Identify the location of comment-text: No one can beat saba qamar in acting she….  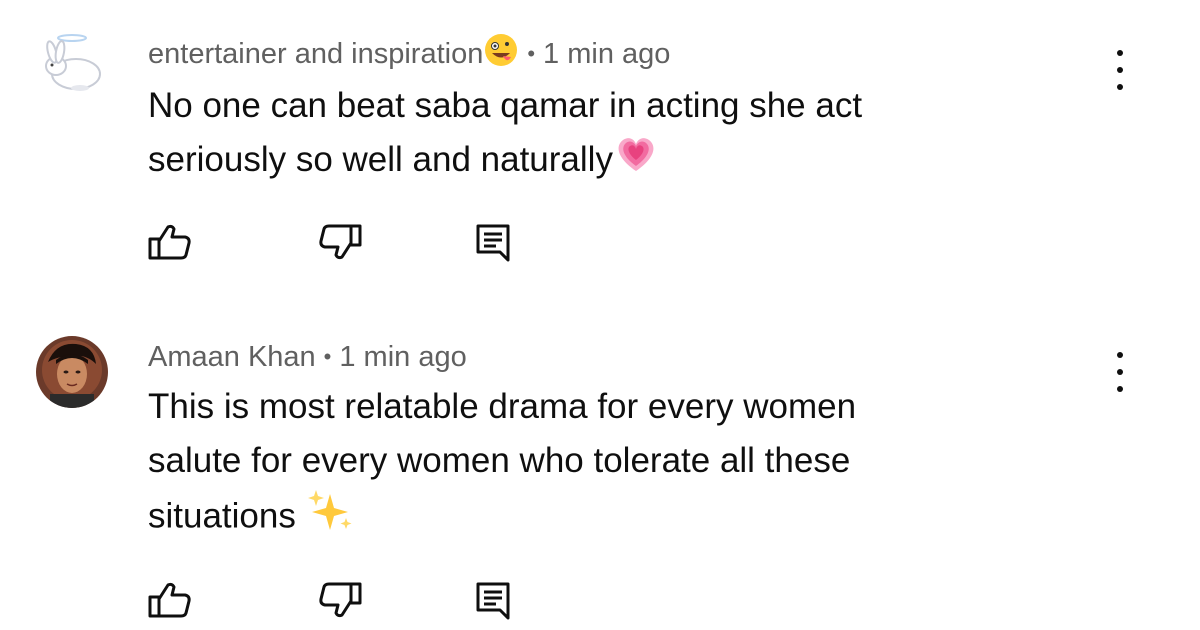
(608, 134).